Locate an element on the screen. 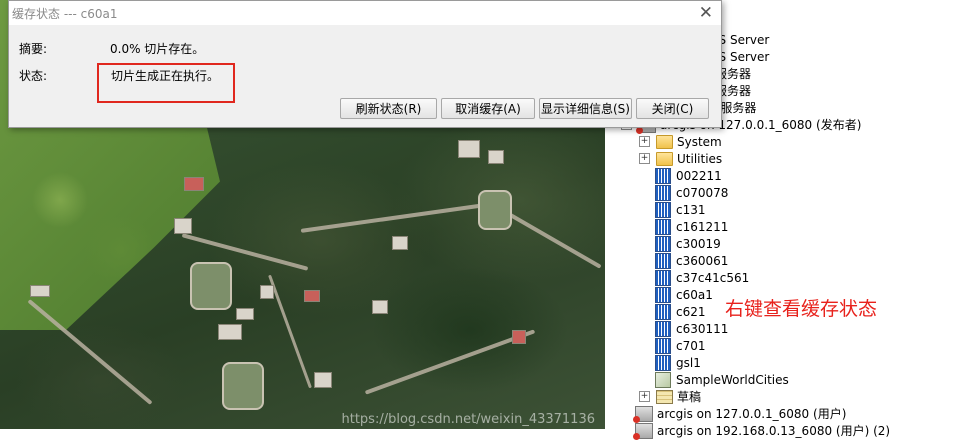 The width and height of the screenshot is (972, 440). tree-item-label: c621 is located at coordinates (691, 311).